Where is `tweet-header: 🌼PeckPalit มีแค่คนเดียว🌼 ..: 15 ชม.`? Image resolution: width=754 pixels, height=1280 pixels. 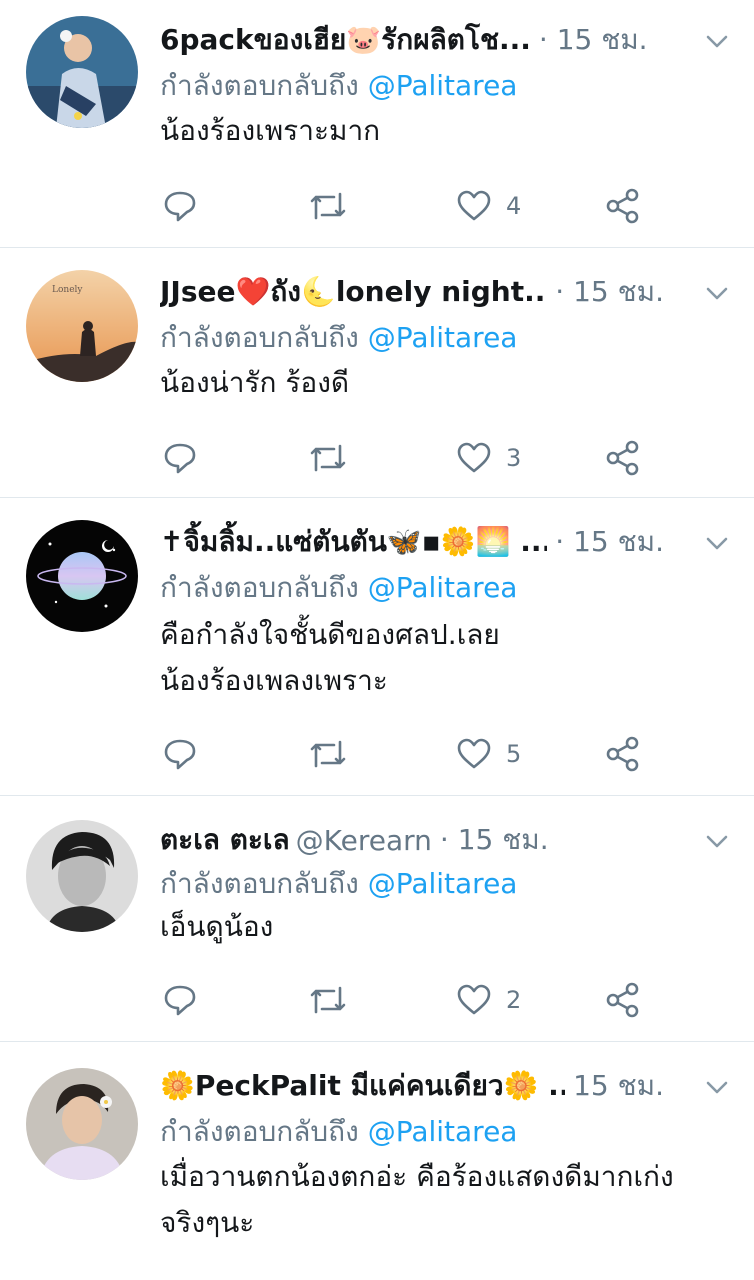 tweet-header: 🌼PeckPalit มีแค่คนเดียว🌼 ..: 15 ชม. is located at coordinates (412, 1086).